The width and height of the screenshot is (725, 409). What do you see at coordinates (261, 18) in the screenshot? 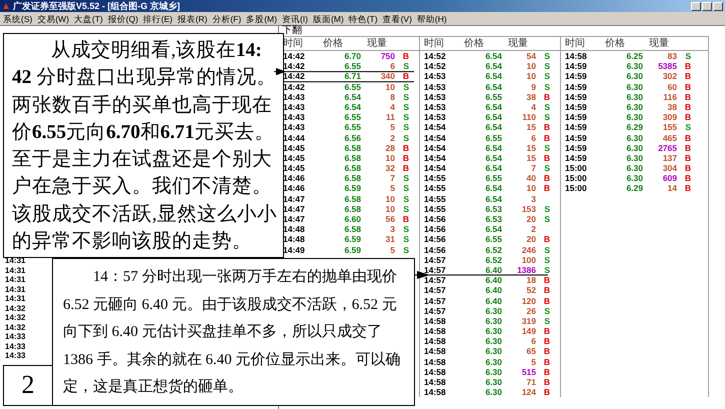
I see `menu-item: 多股(M)` at bounding box center [261, 18].